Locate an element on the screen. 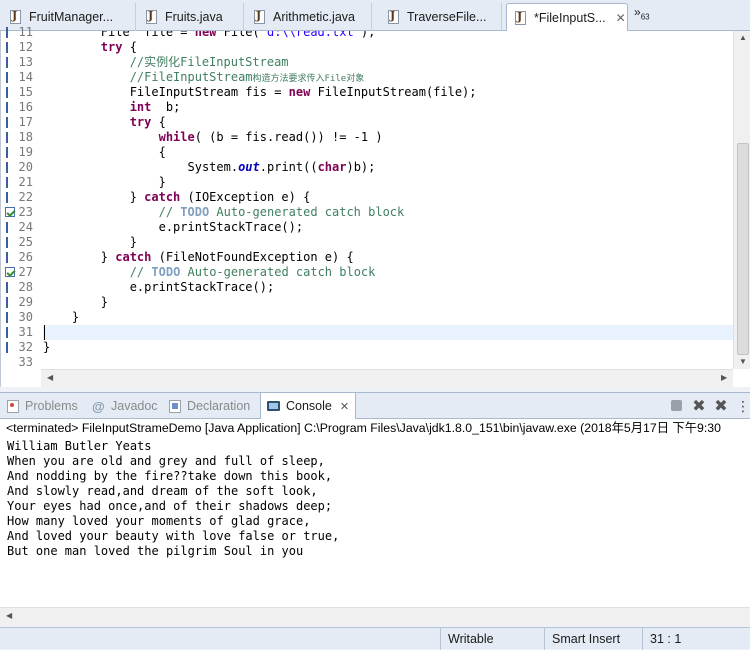 The image size is (750, 650). console-line: William Butler Yeats is located at coordinates (79, 446).